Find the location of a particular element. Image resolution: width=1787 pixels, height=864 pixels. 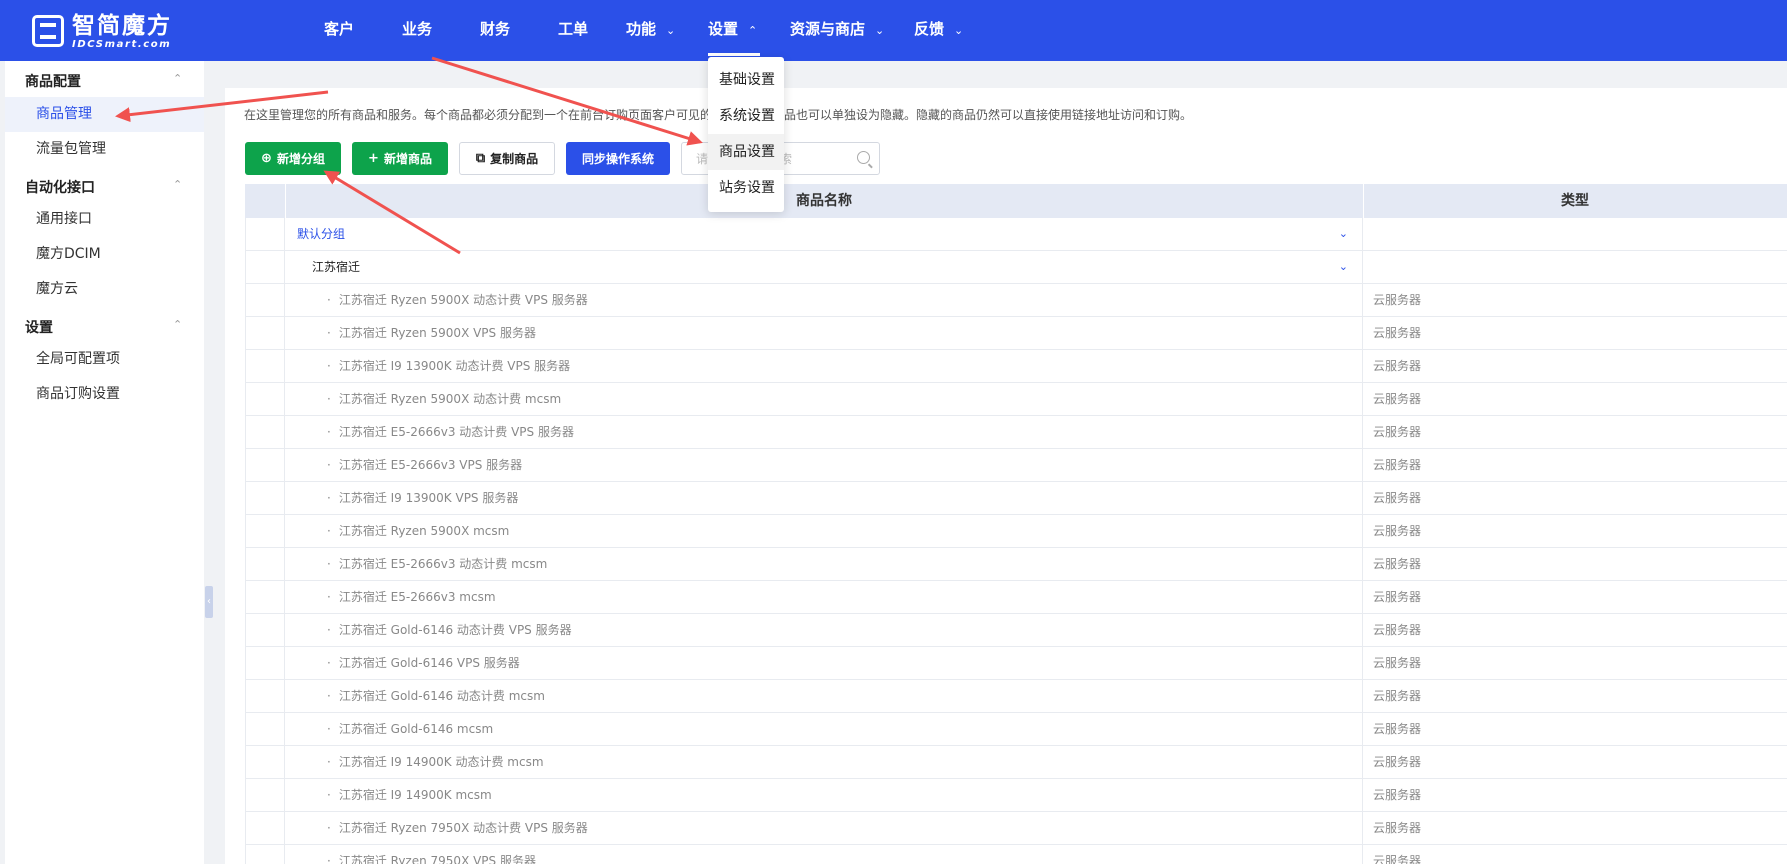

table-row: · 江苏宿迁 Ryzen 5900X 动态计费 VPS 服务器 云服务器 is located at coordinates (1016, 300).